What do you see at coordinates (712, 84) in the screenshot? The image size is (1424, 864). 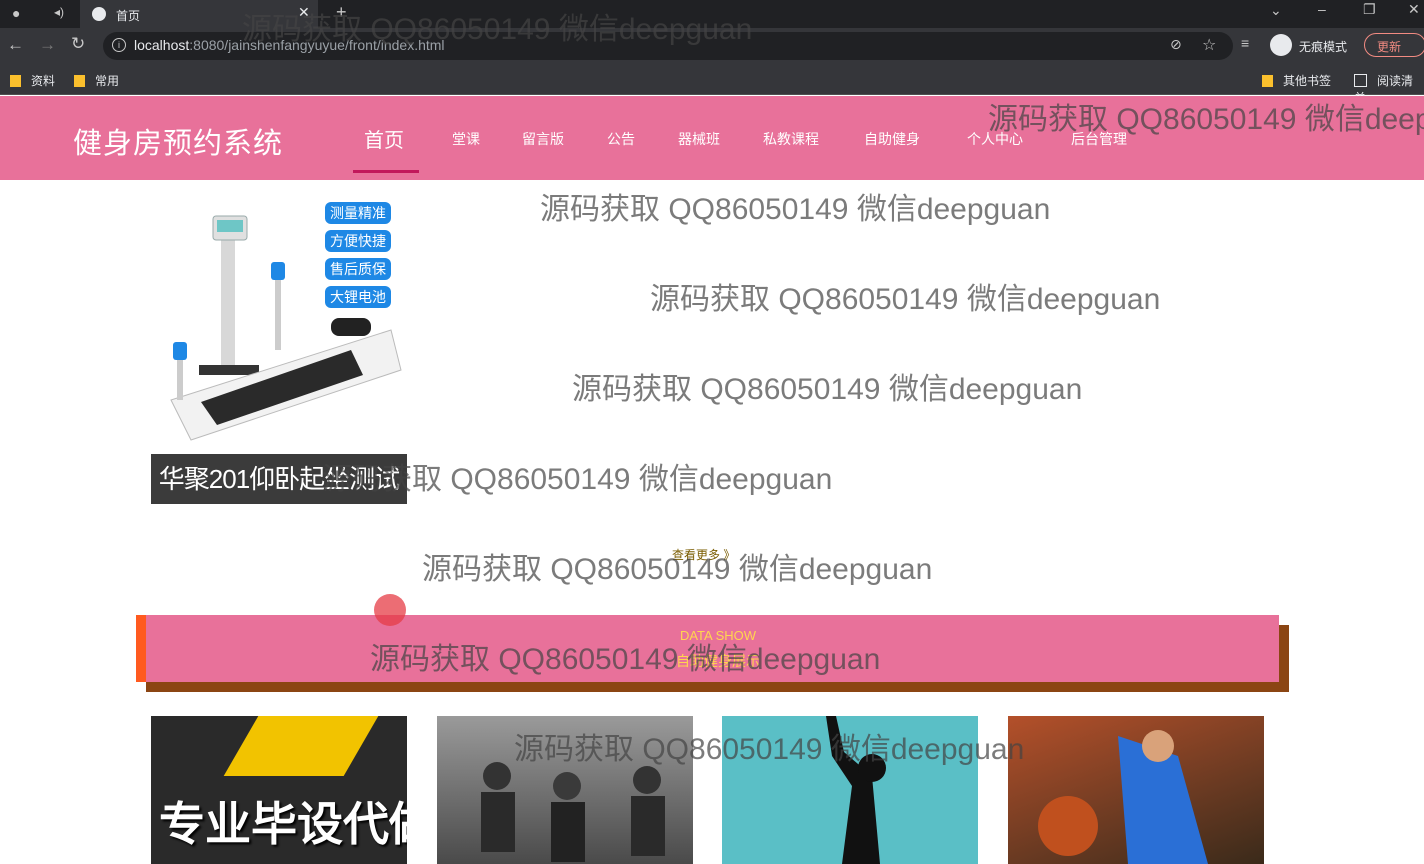 I see `bookmarks-bar: 资料 常用 其他书签 阅读清单` at bounding box center [712, 84].